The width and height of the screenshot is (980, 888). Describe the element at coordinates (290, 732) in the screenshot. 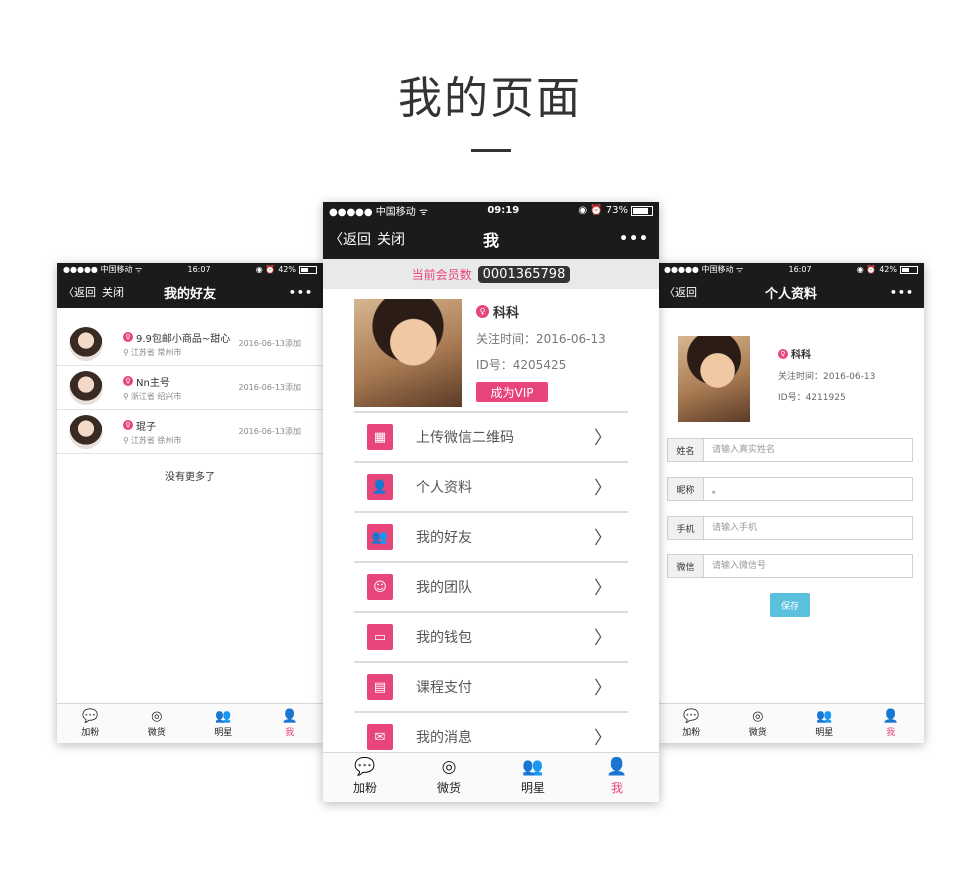

I see `tab-label: 我` at that location.